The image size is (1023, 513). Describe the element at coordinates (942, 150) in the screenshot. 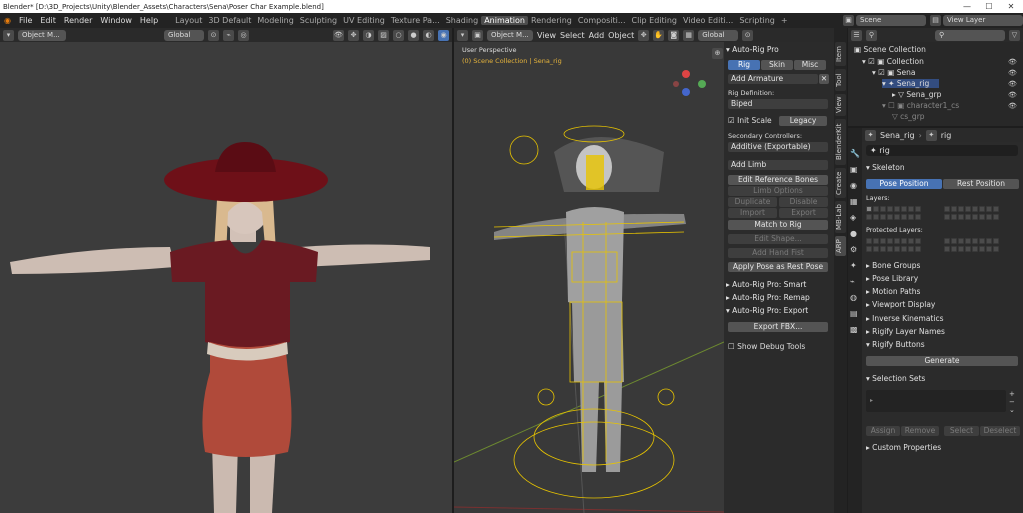

I see `data-block-field: ✦ rig` at that location.